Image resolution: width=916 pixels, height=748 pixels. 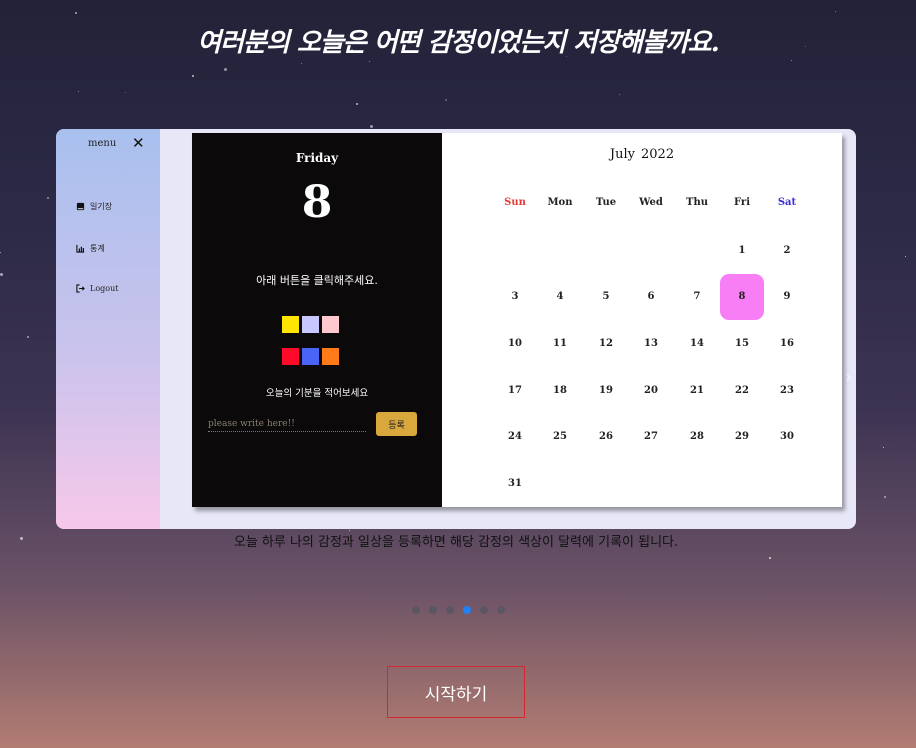 What do you see at coordinates (396, 424) in the screenshot?
I see `register-button: 등록` at bounding box center [396, 424].